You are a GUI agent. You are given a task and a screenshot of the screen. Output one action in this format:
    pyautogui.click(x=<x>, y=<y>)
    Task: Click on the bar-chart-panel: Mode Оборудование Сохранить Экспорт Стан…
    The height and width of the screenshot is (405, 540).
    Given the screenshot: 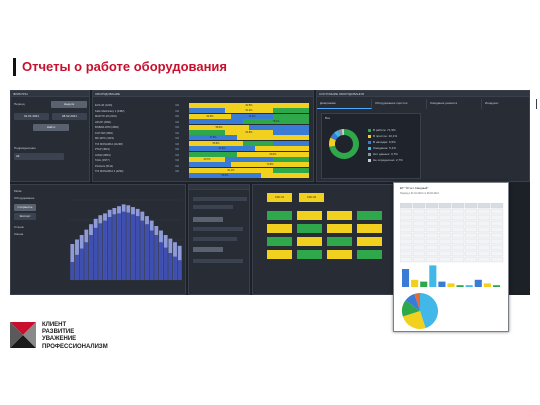 What is the action you would take?
    pyautogui.click(x=98, y=239)
    